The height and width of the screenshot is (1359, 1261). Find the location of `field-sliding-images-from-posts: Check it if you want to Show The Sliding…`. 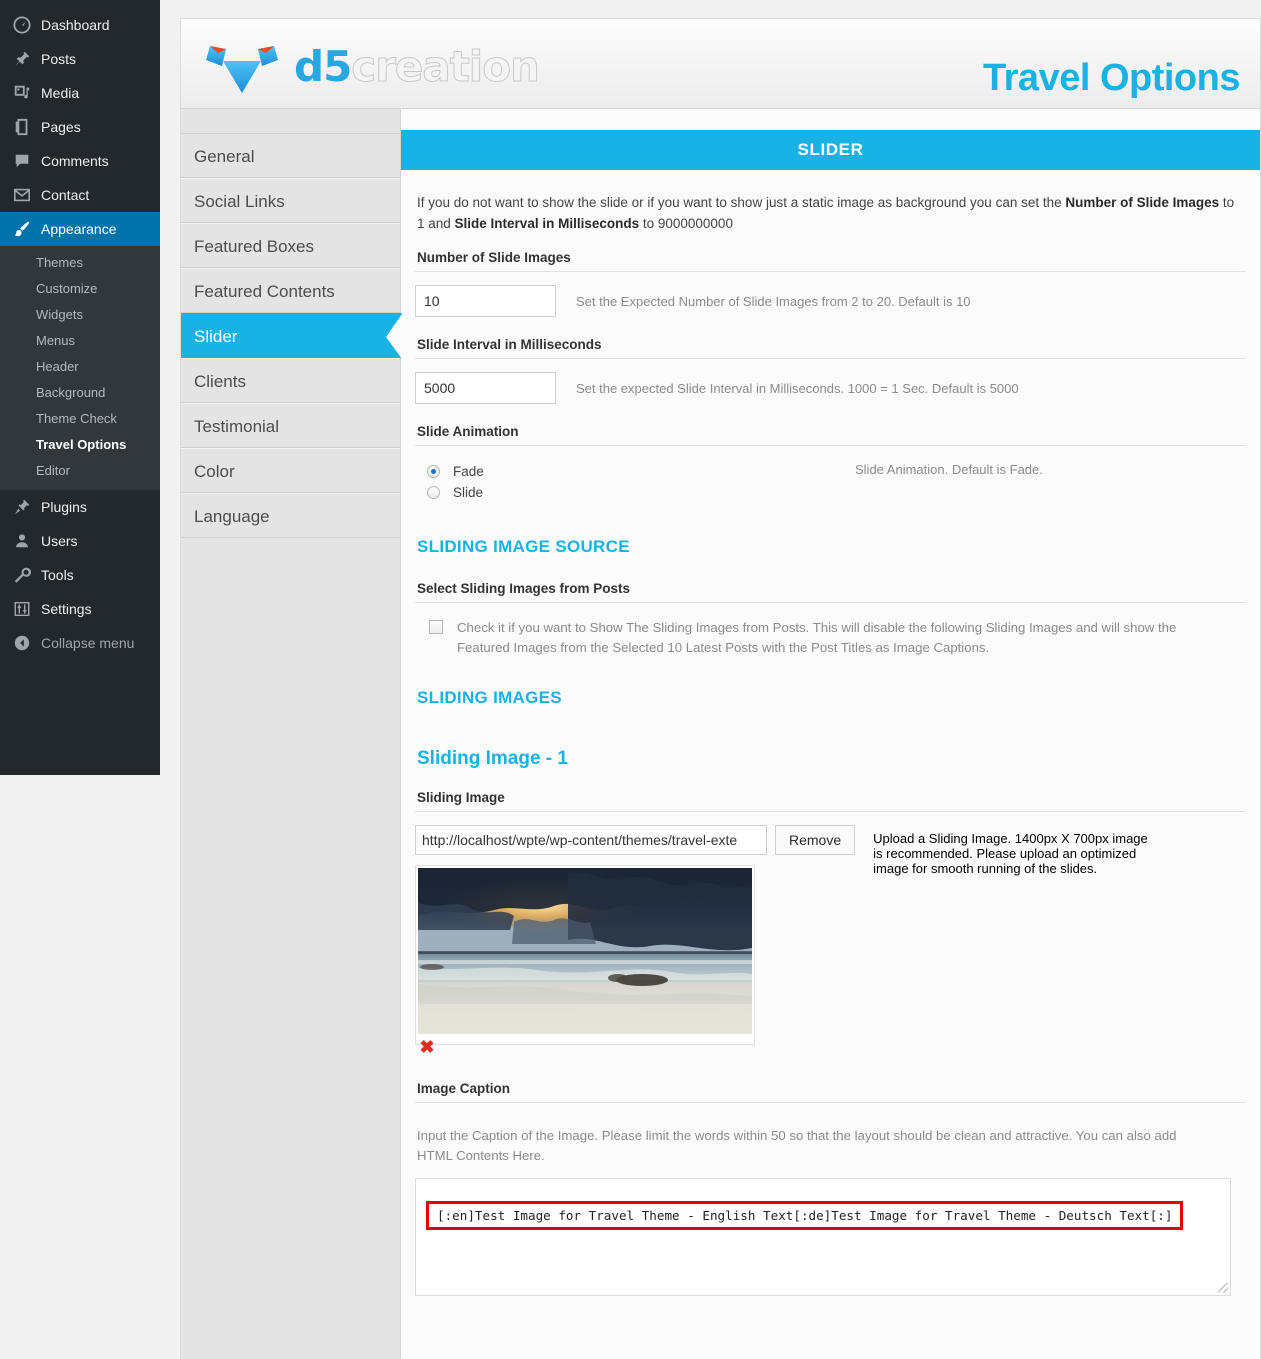

field-sliding-images-from-posts: Check it if you want to Show The Sliding… is located at coordinates (830, 637).